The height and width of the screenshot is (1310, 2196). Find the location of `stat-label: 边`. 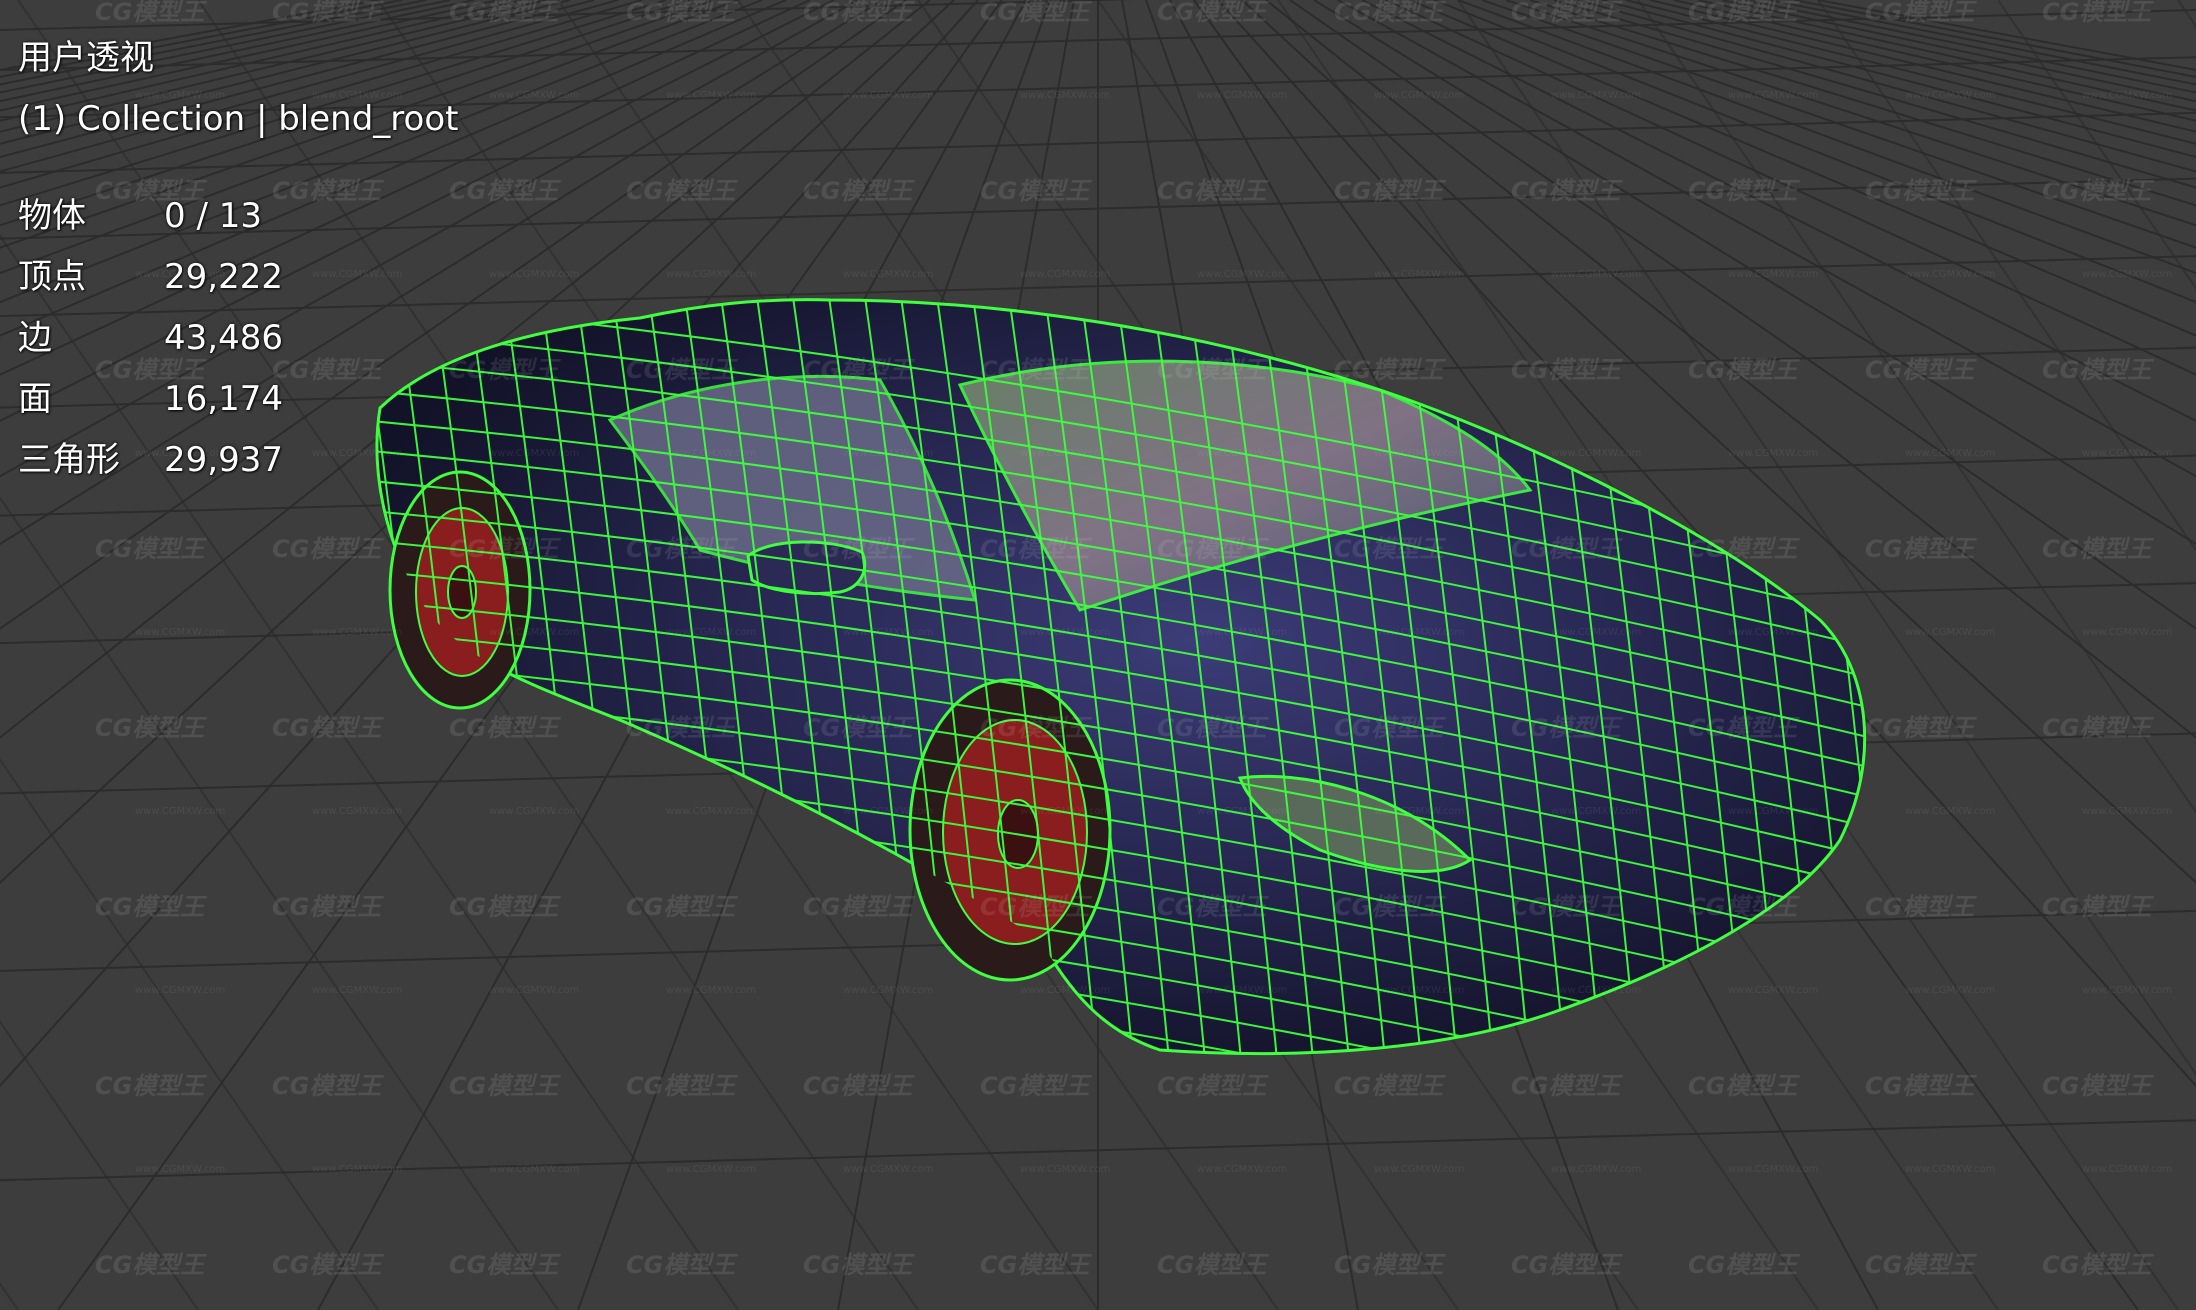

stat-label: 边 is located at coordinates (35, 338).